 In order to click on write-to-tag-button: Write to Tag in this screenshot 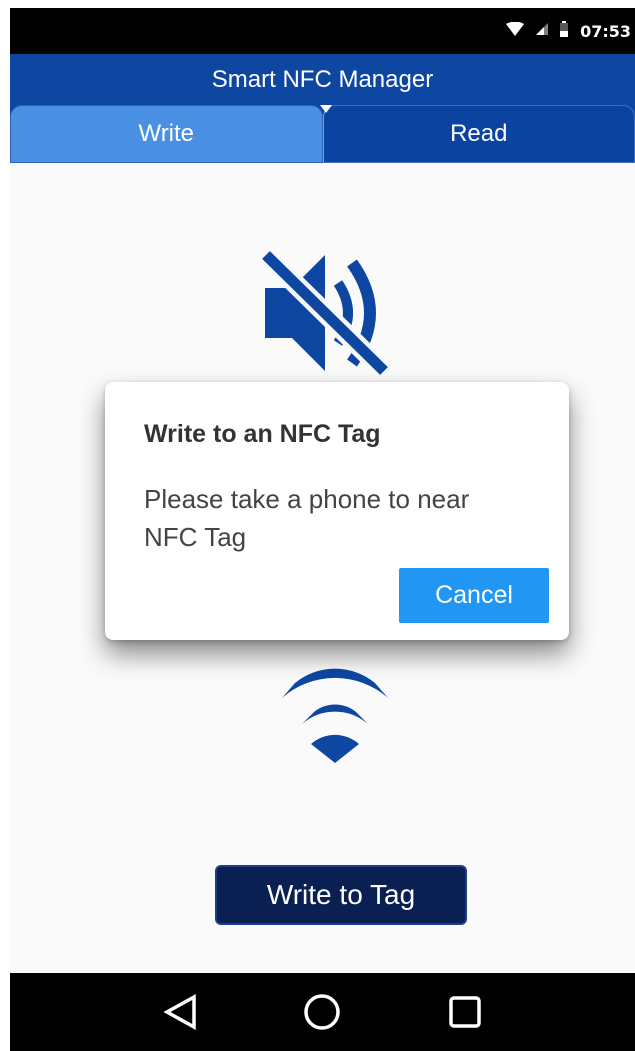, I will do `click(341, 895)`.